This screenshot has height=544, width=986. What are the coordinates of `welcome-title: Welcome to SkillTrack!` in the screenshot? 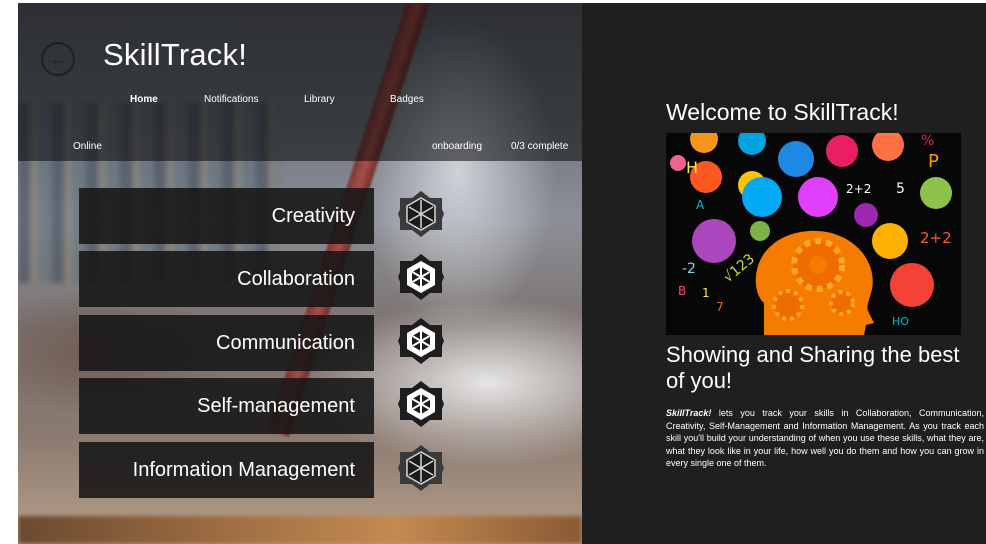 It's located at (782, 112).